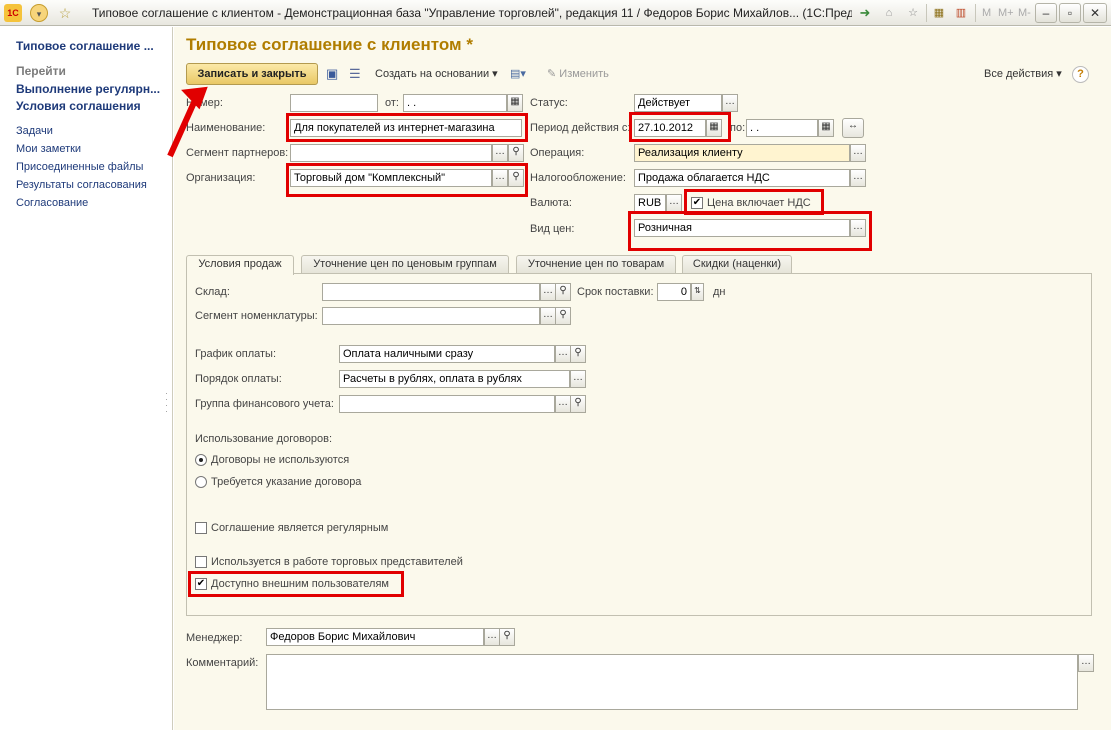 This screenshot has width=1111, height=730. What do you see at coordinates (563, 316) in the screenshot?
I see `nomenclature-search-icon: ⚲` at bounding box center [563, 316].